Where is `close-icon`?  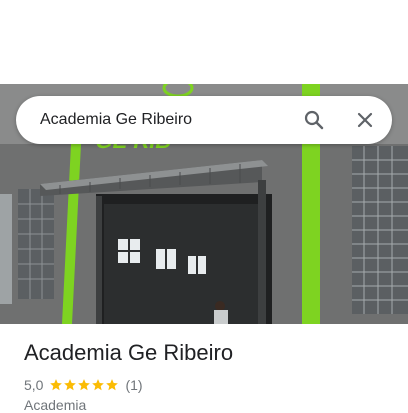
close-icon is located at coordinates (365, 120).